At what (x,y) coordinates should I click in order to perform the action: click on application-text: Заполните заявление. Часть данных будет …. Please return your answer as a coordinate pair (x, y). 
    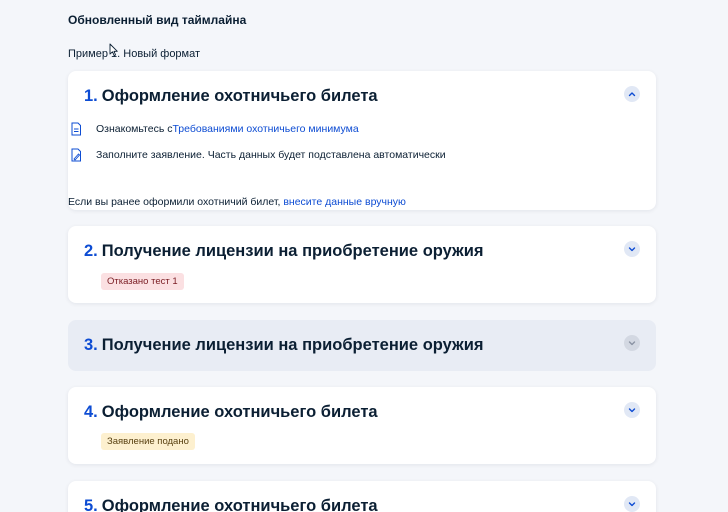
    Looking at the image, I should click on (271, 155).